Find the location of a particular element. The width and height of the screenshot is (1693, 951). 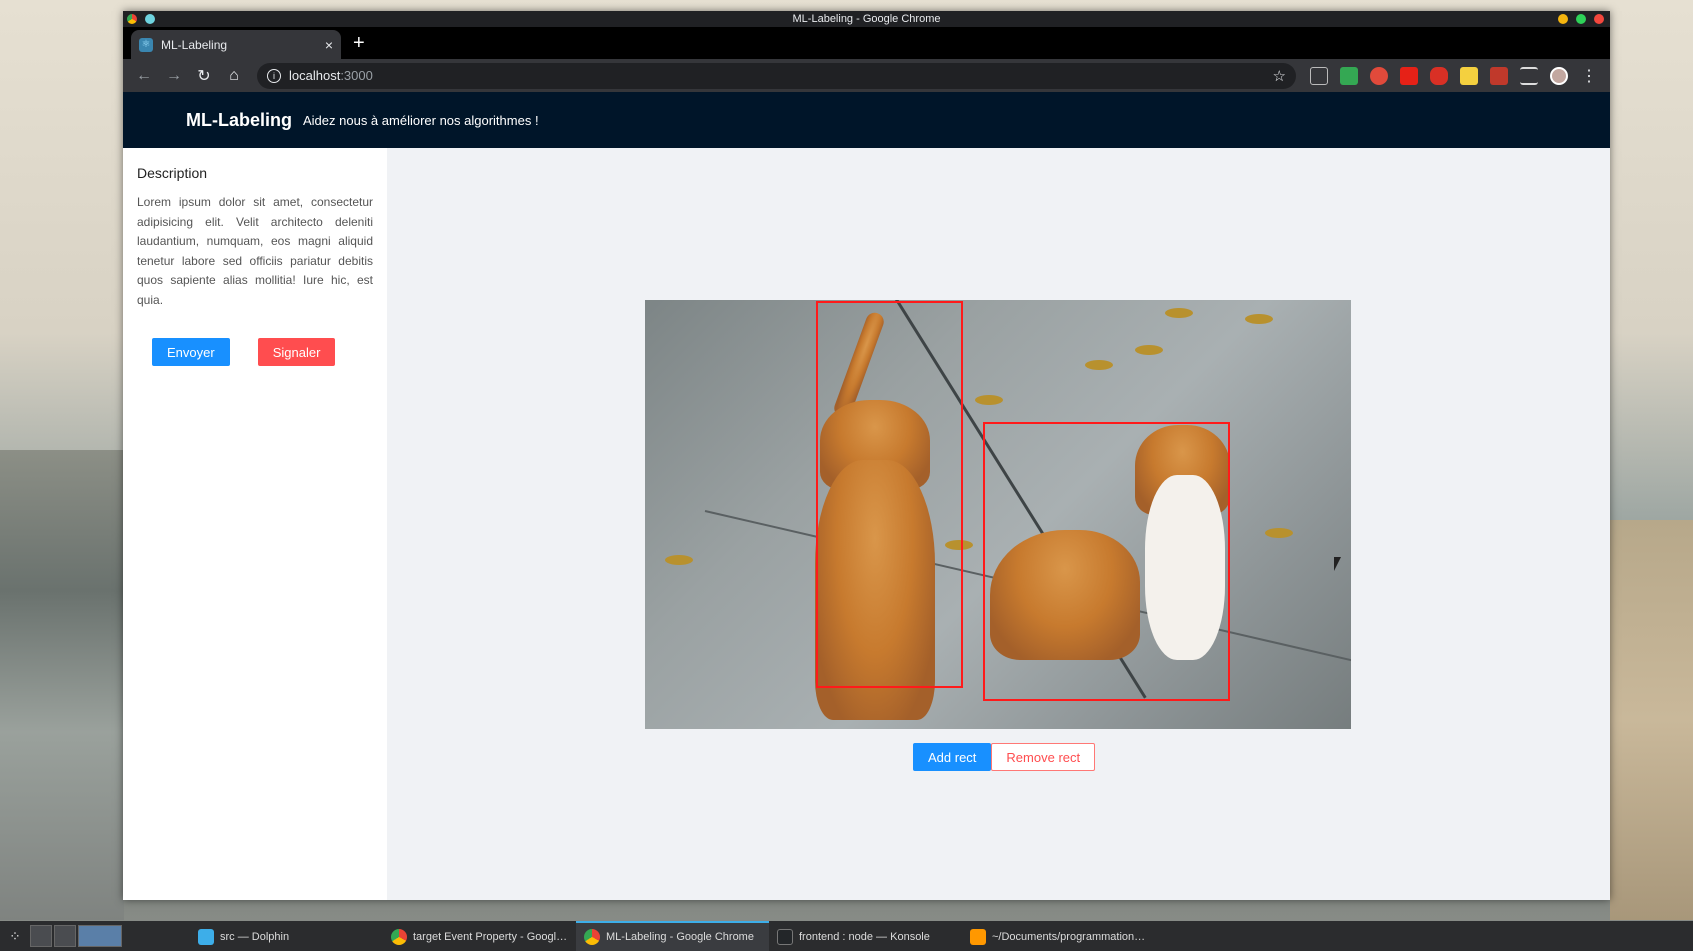

window-title: ML-Labeling - Google Chrome is located at coordinates (866, 19).